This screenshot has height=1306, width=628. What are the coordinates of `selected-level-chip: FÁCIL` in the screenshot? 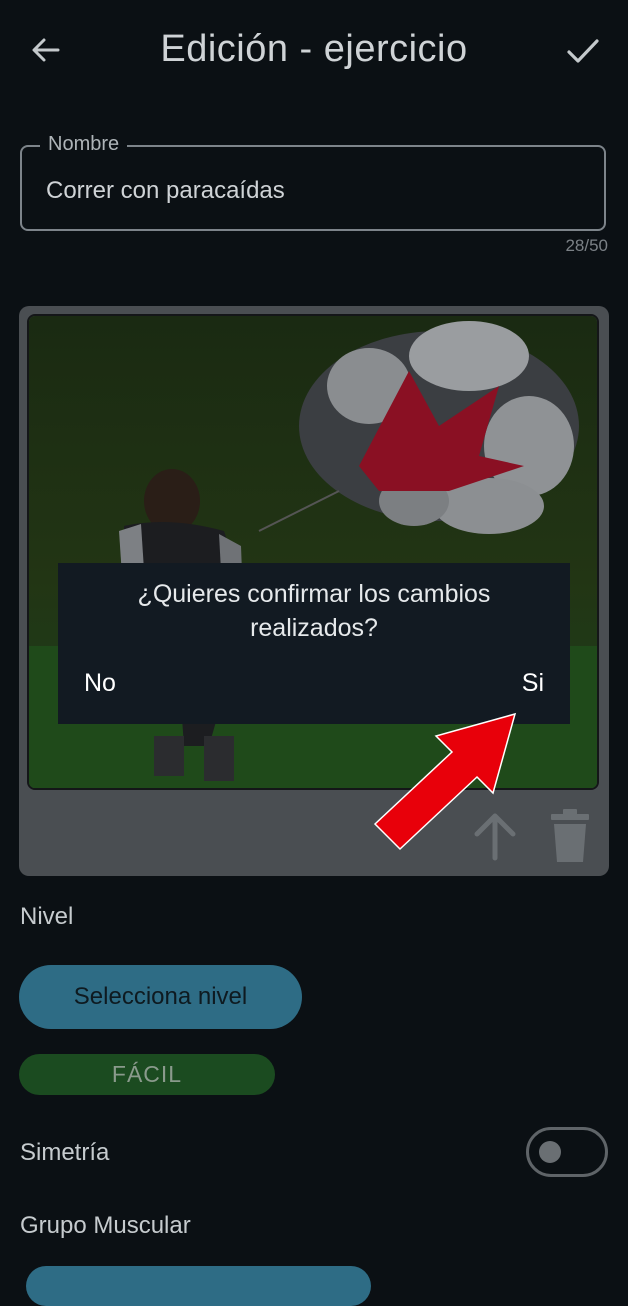 It's located at (147, 1074).